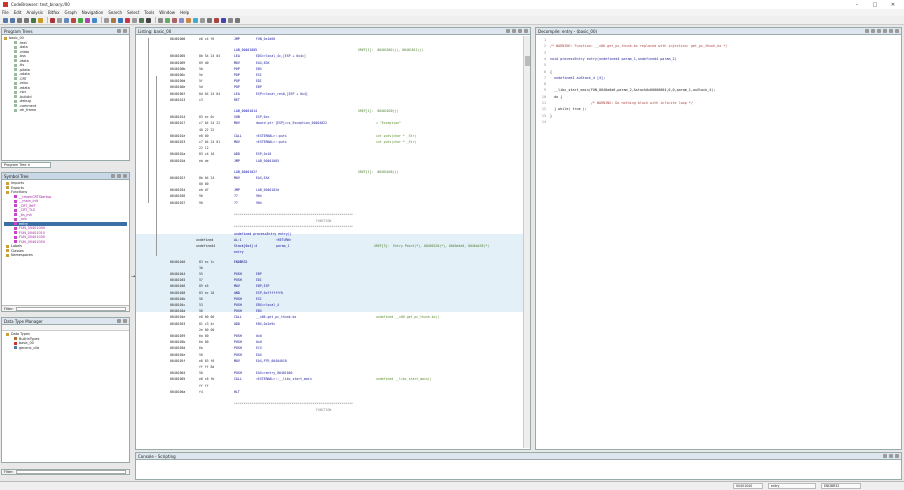 This screenshot has width=904, height=490. Describe the element at coordinates (885, 31) in the screenshot. I see `export-icon` at that location.